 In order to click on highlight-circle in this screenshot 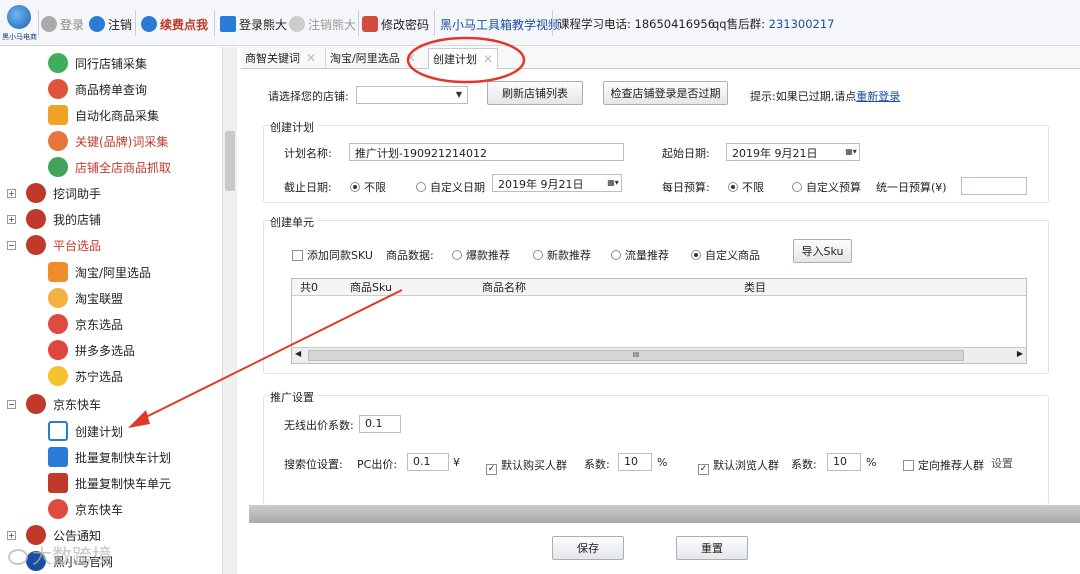, I will do `click(466, 60)`.